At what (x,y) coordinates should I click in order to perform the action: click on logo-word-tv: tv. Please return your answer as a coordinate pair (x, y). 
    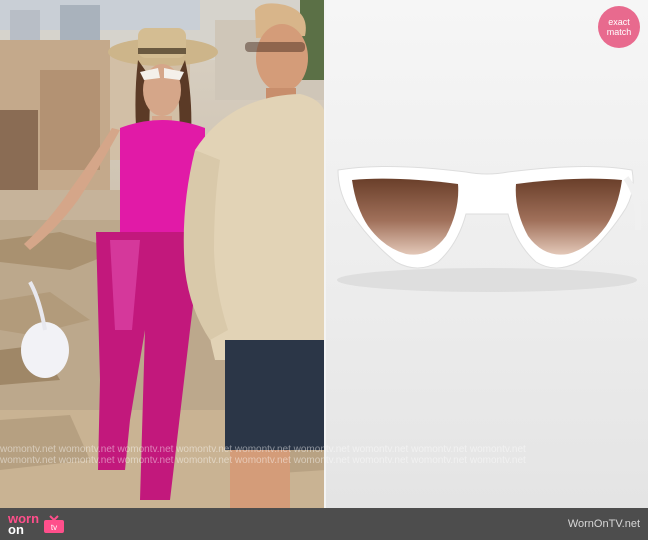
    Looking at the image, I should click on (54, 527).